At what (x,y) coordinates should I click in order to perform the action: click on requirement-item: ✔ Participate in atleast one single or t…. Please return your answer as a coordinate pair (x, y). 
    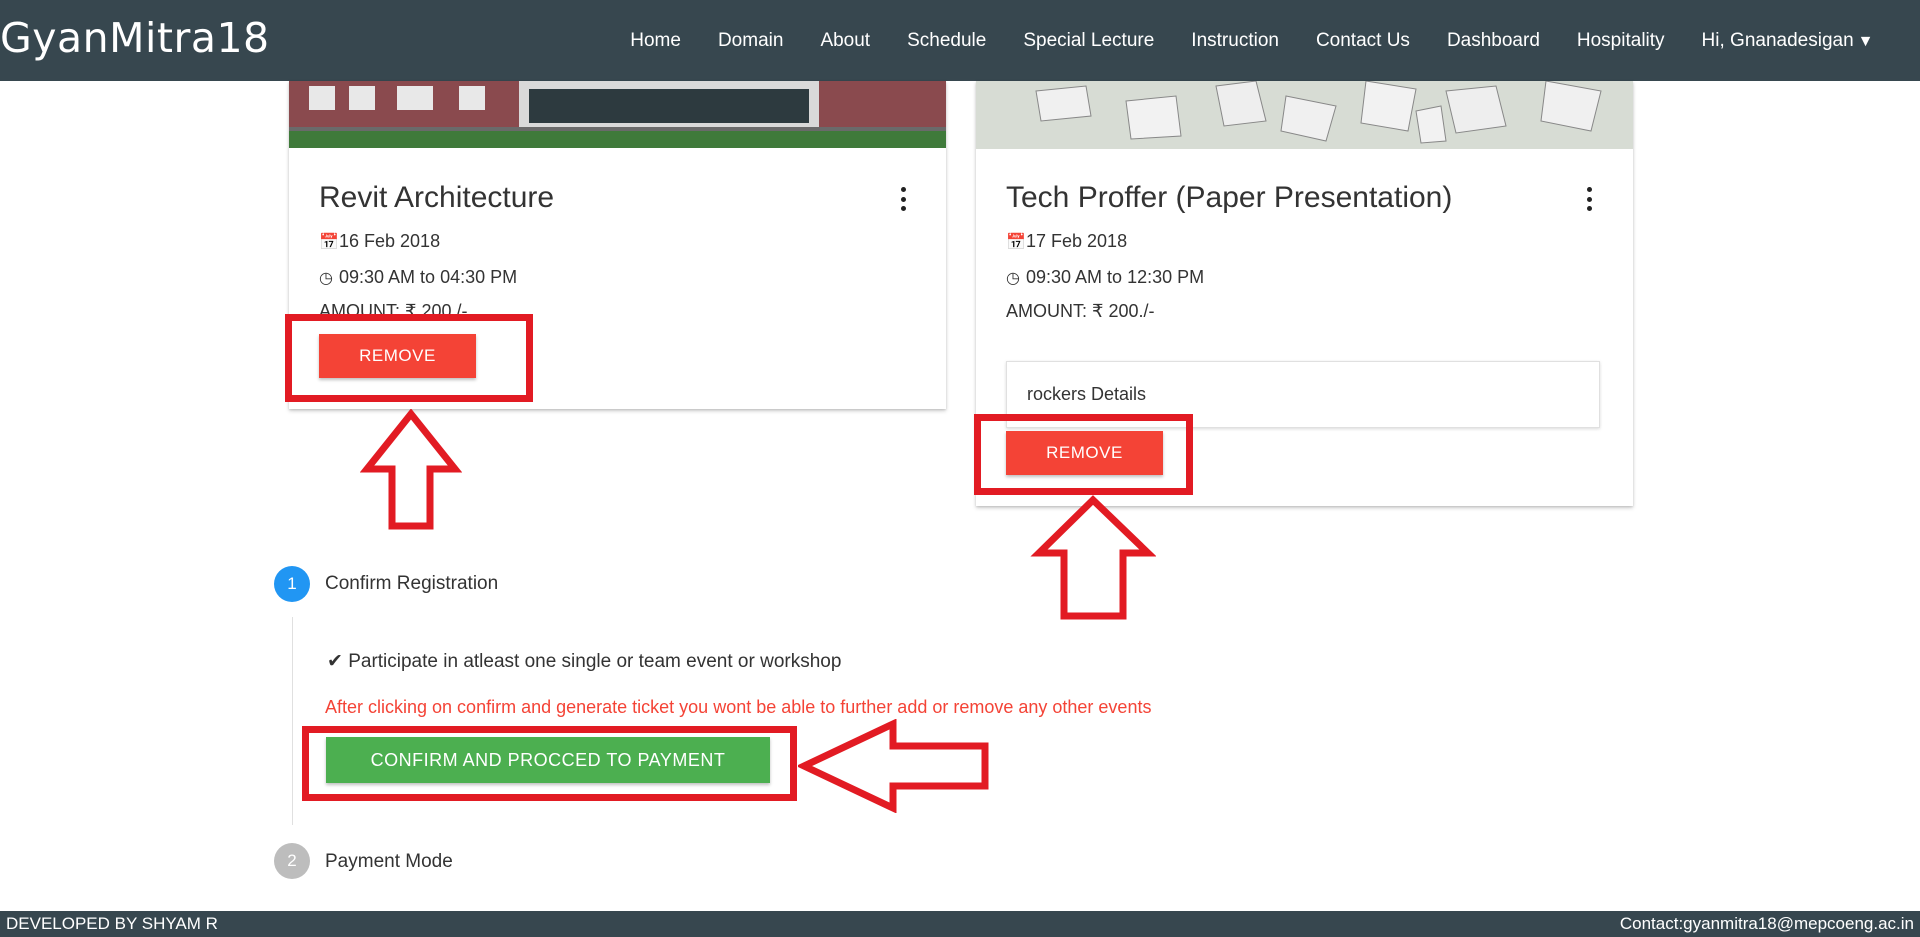
    Looking at the image, I should click on (584, 661).